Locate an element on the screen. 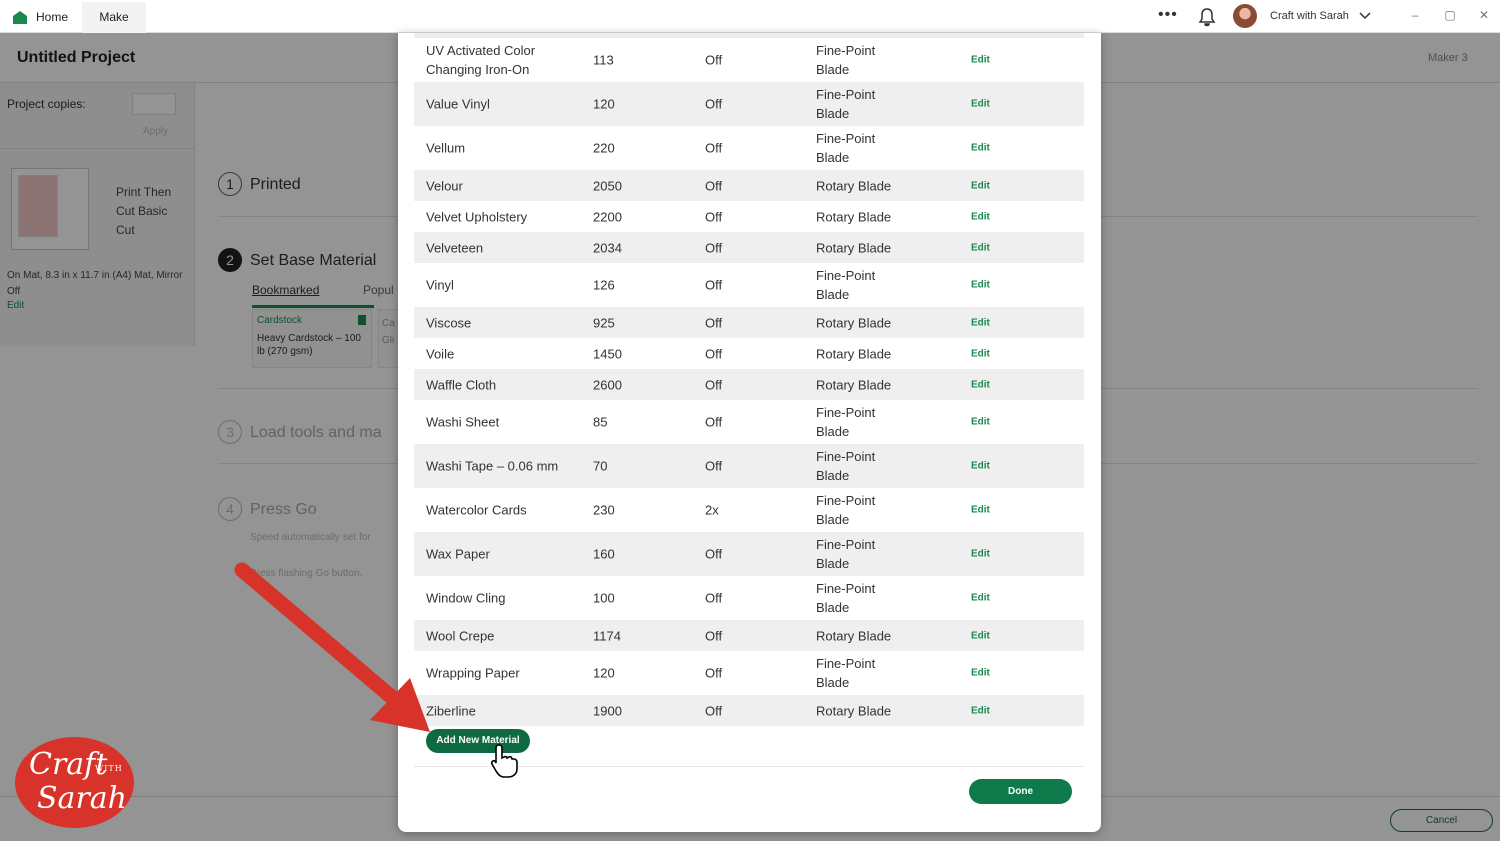 This screenshot has width=1500, height=841. chevron-down-icon is located at coordinates (1365, 16).